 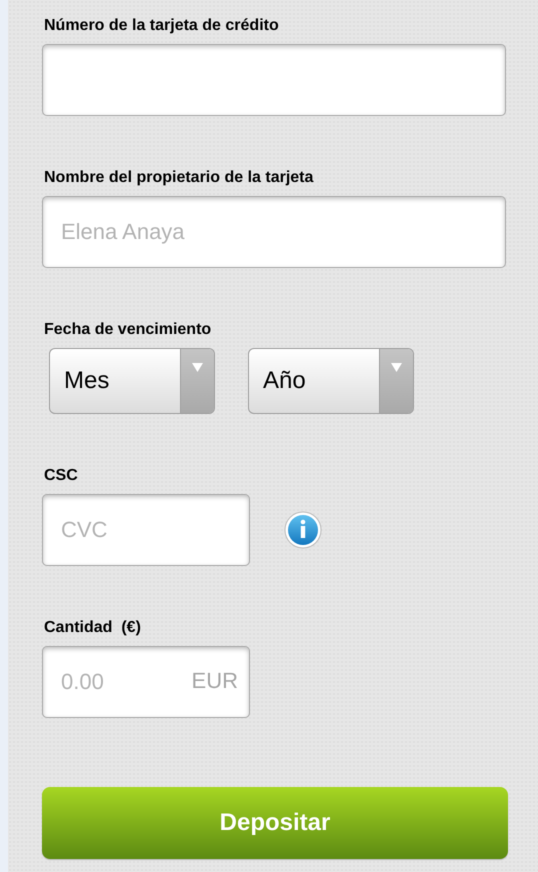 What do you see at coordinates (132, 381) in the screenshot?
I see `select-dropdown: Mes` at bounding box center [132, 381].